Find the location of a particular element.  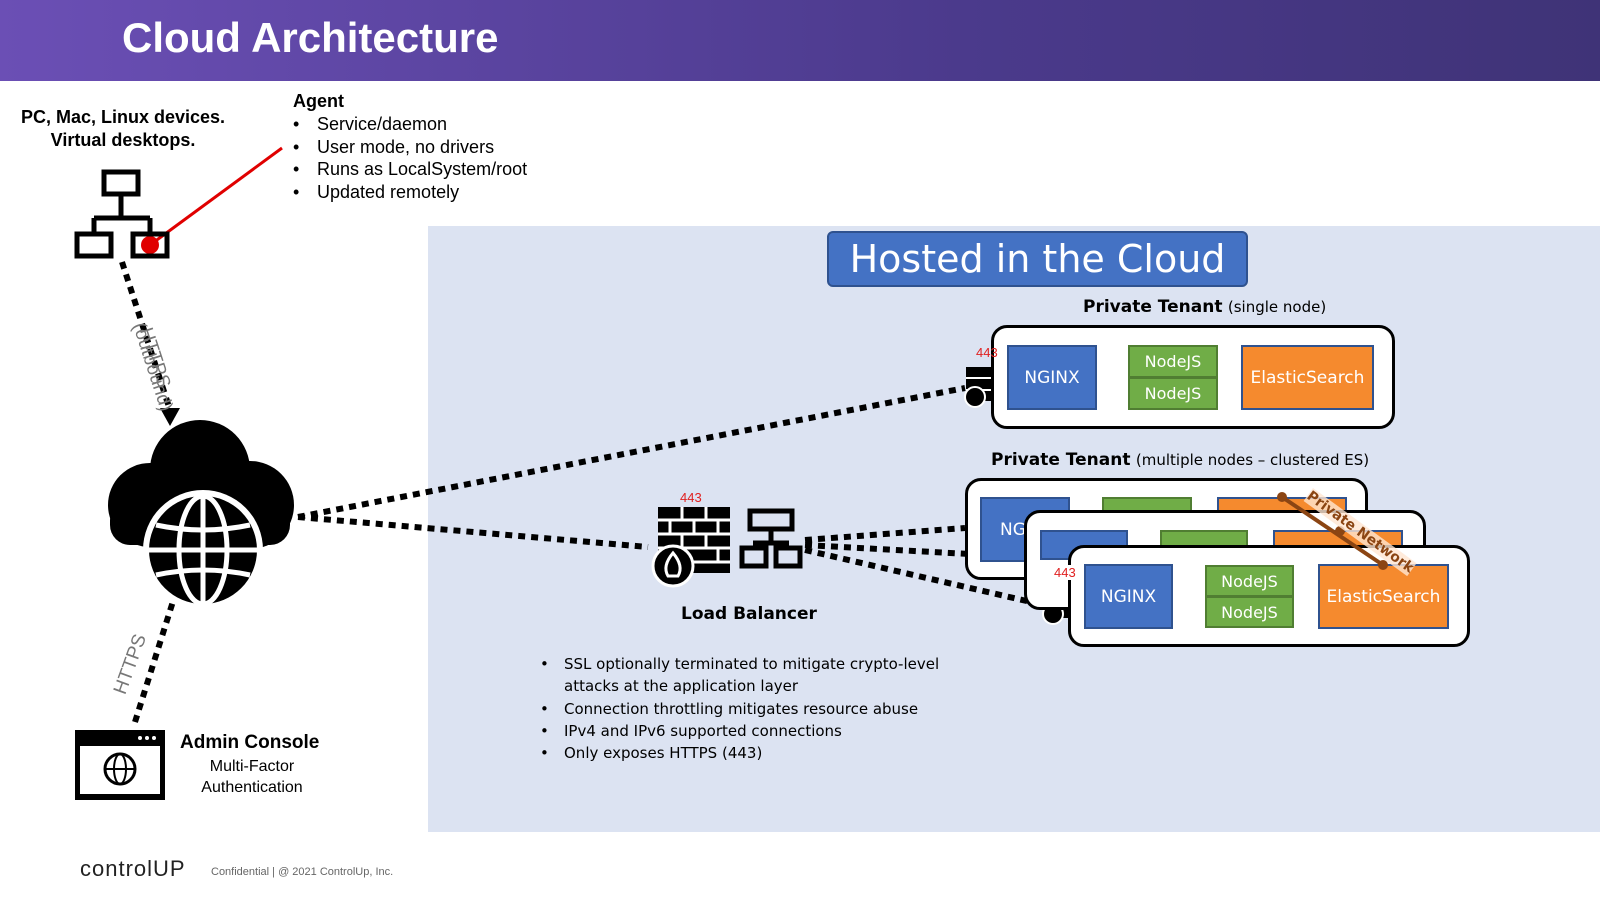

lb-port-label: 443 is located at coordinates (691, 497).